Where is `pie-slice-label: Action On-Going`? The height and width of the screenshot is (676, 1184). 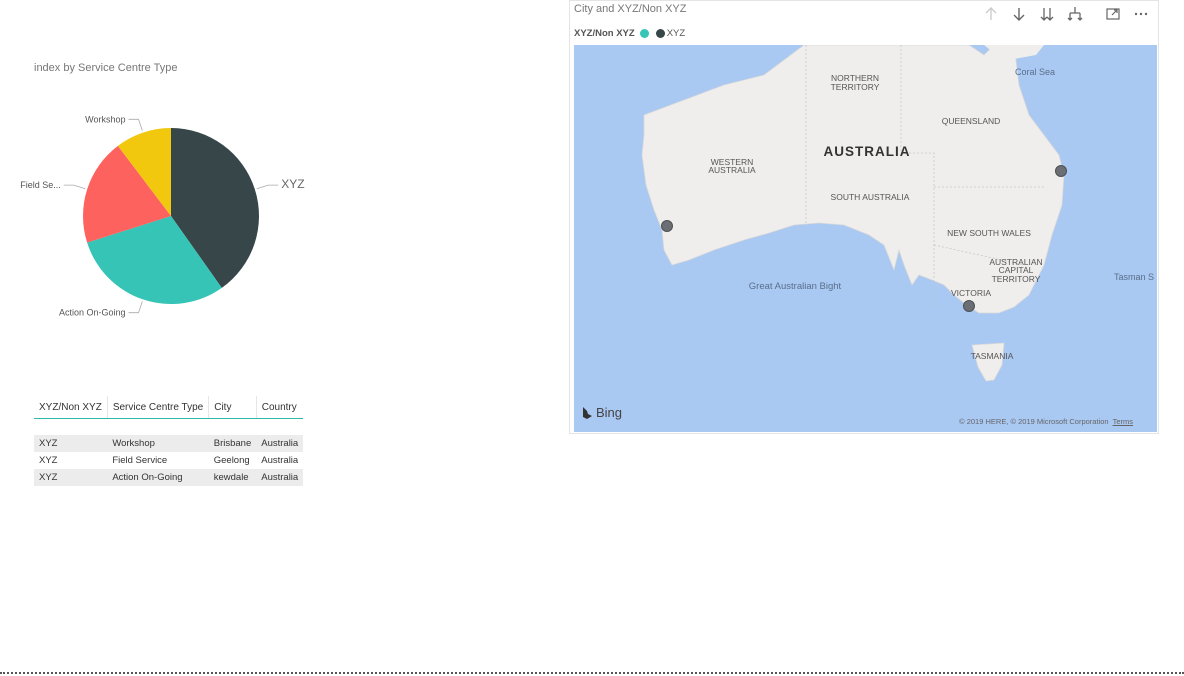 pie-slice-label: Action On-Going is located at coordinates (92, 313).